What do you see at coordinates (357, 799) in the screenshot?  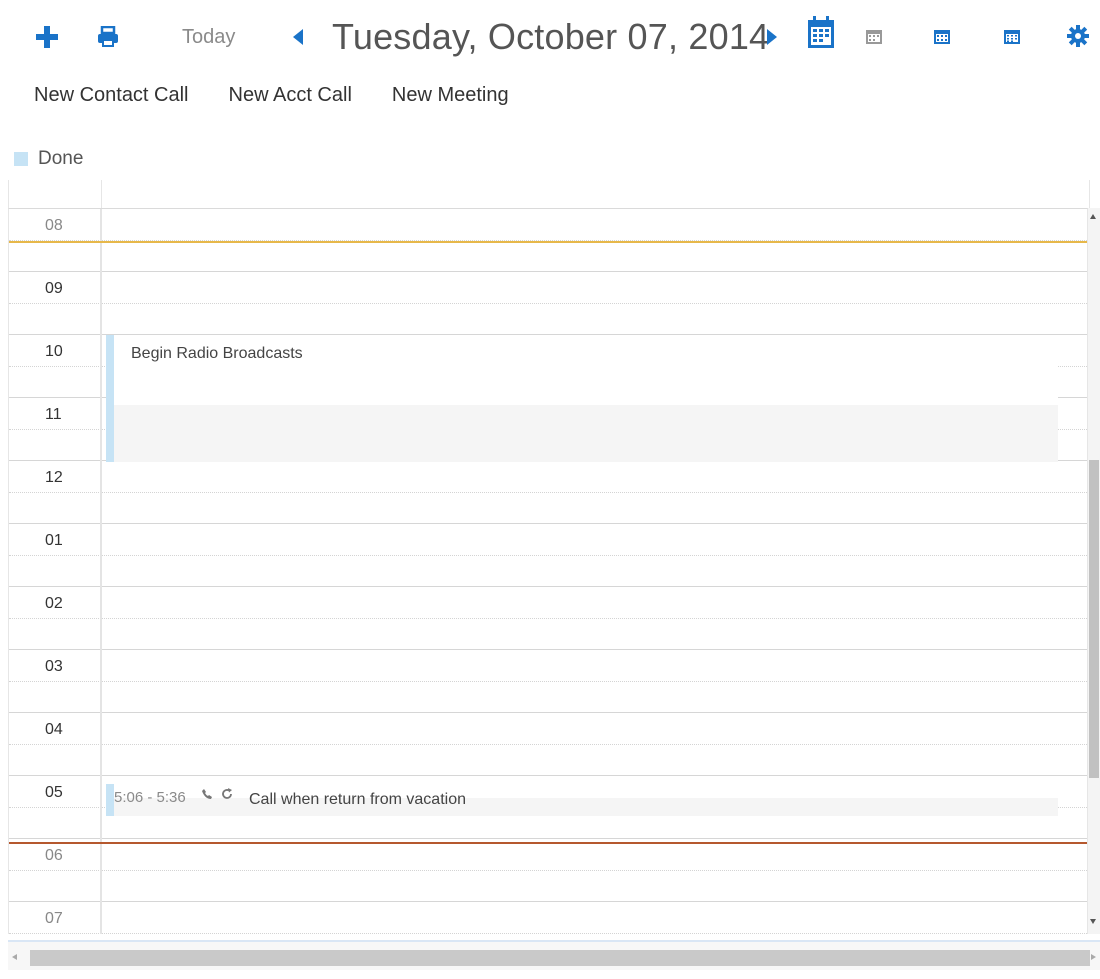 I see `event-title: Call when return from vacation` at bounding box center [357, 799].